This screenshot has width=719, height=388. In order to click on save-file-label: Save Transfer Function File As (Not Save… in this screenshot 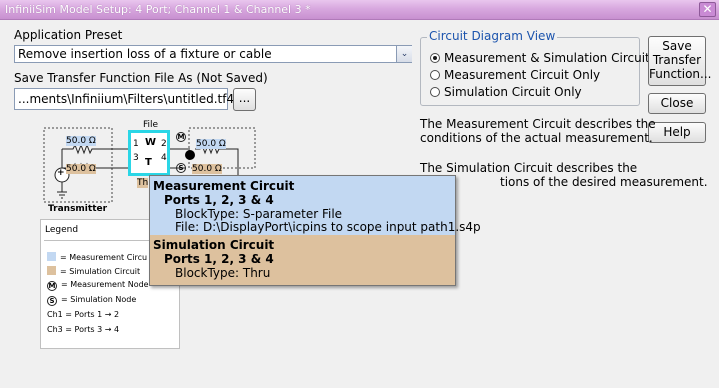, I will do `click(141, 78)`.